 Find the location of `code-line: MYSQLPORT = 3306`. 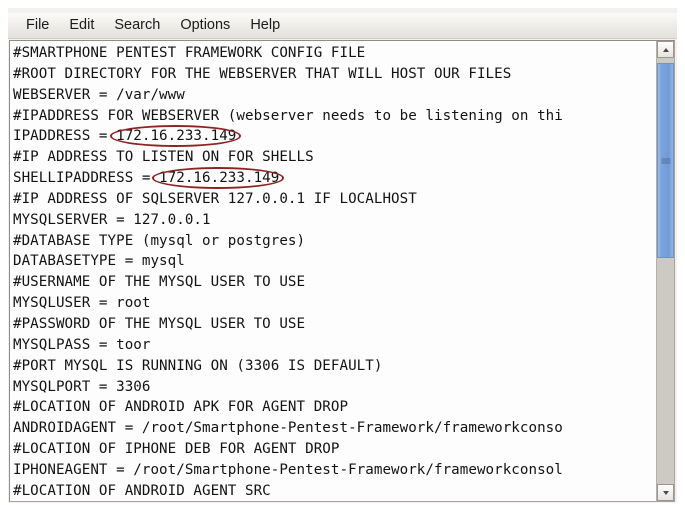

code-line: MYSQLPORT = 3306 is located at coordinates (82, 386).